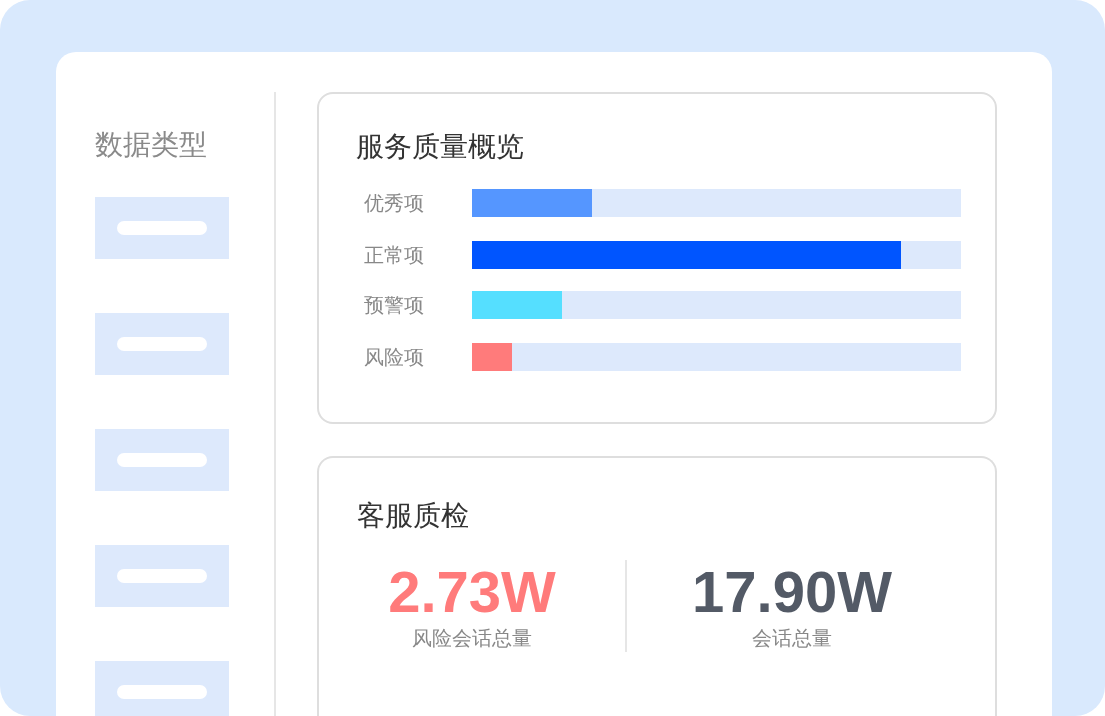 The height and width of the screenshot is (716, 1105). Describe the element at coordinates (472, 592) in the screenshot. I see `stat-value: 2.73W` at that location.